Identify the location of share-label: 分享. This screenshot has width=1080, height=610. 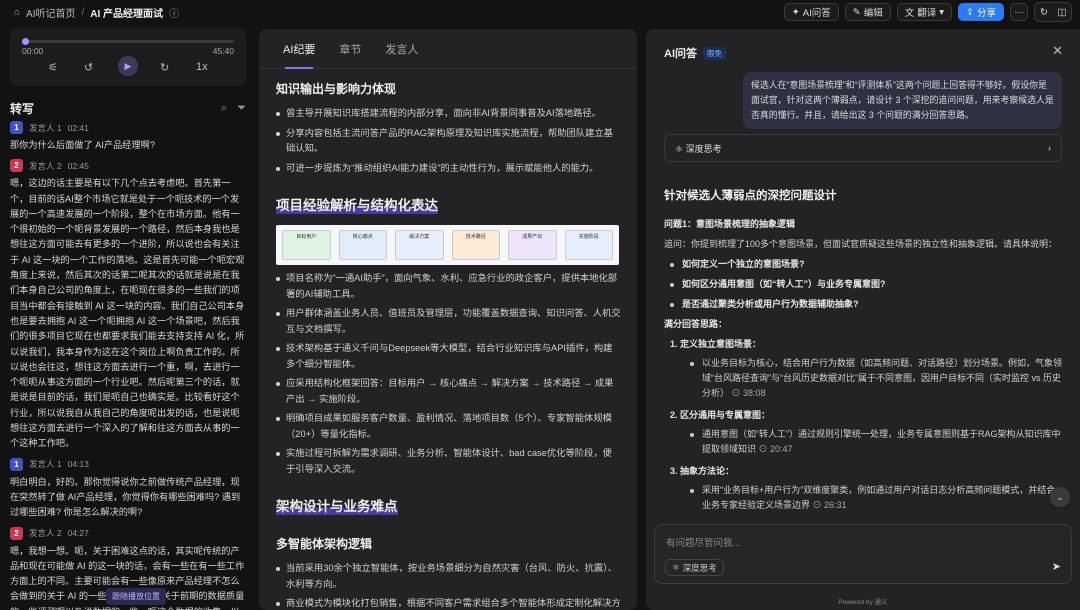
(986, 13).